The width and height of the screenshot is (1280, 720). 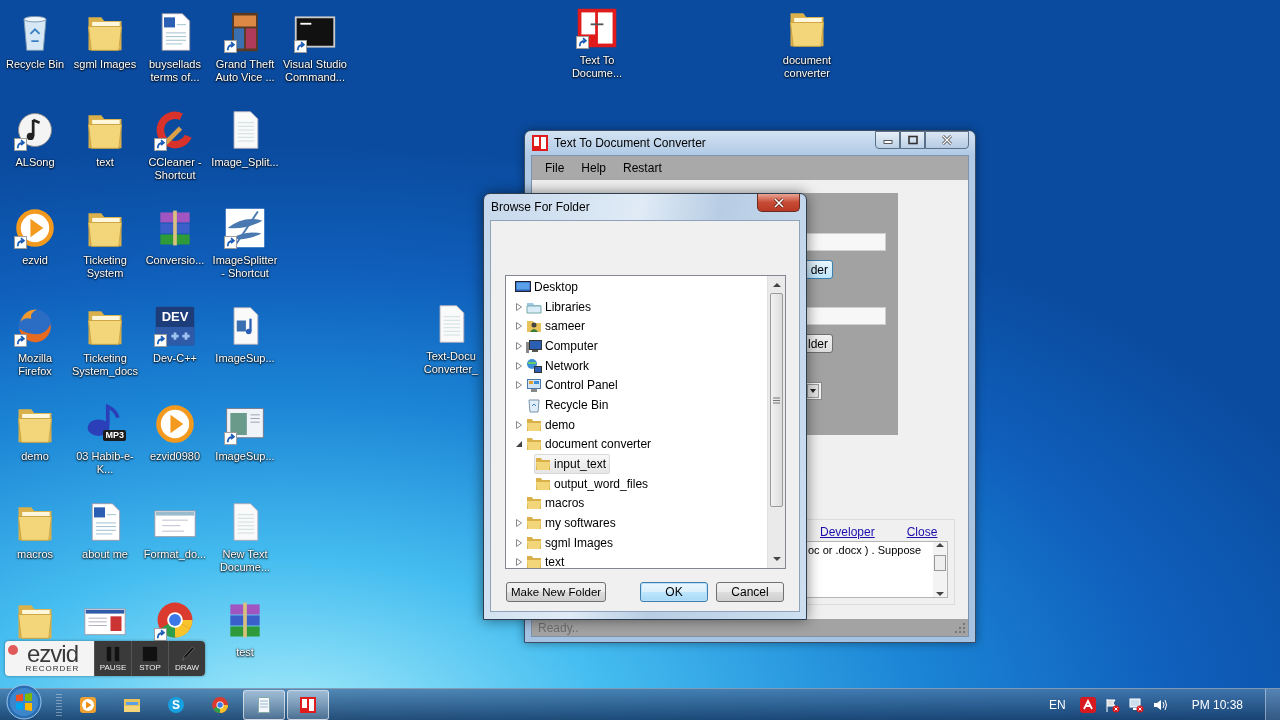 I want to click on recorder-subtitle: RECORDER, so click(x=52, y=668).